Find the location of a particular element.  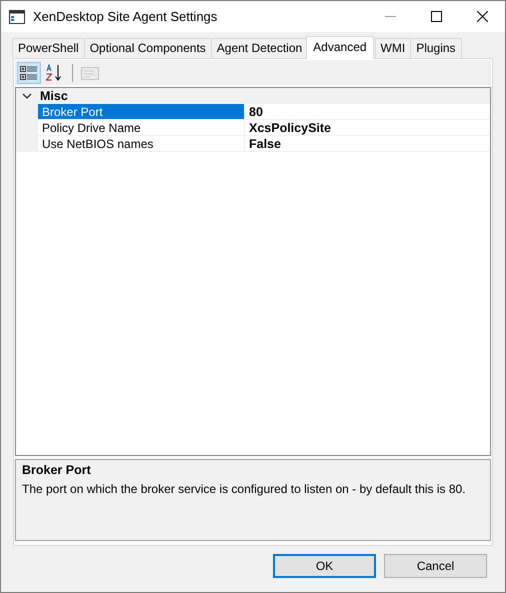

minimize-icon is located at coordinates (390, 16).